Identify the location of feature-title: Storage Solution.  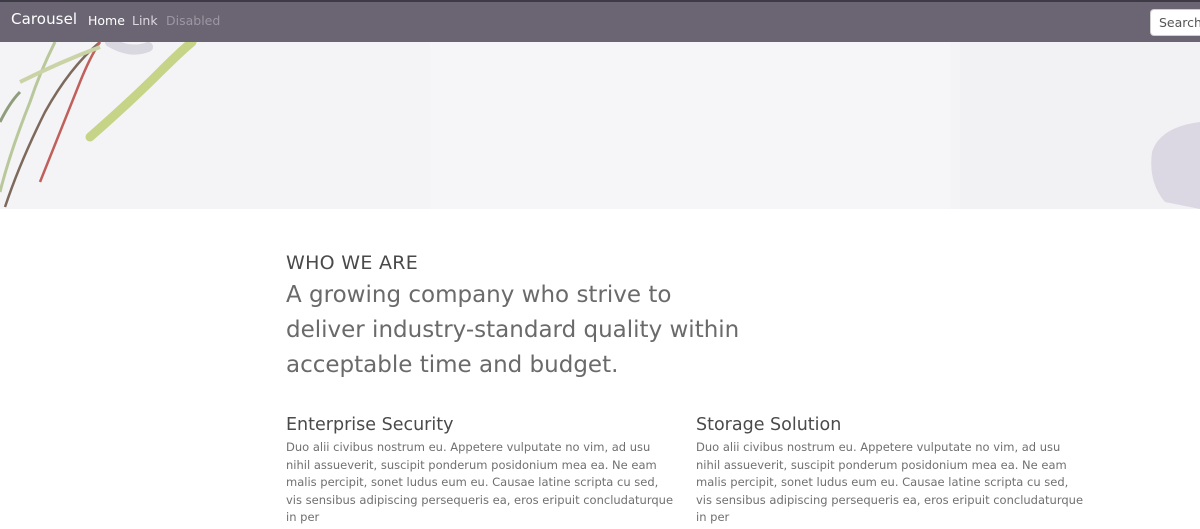
(769, 425).